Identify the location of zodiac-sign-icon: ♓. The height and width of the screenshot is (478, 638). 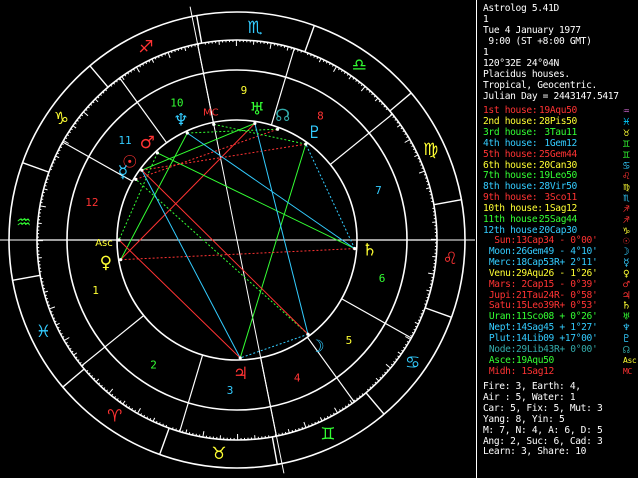
(43, 332).